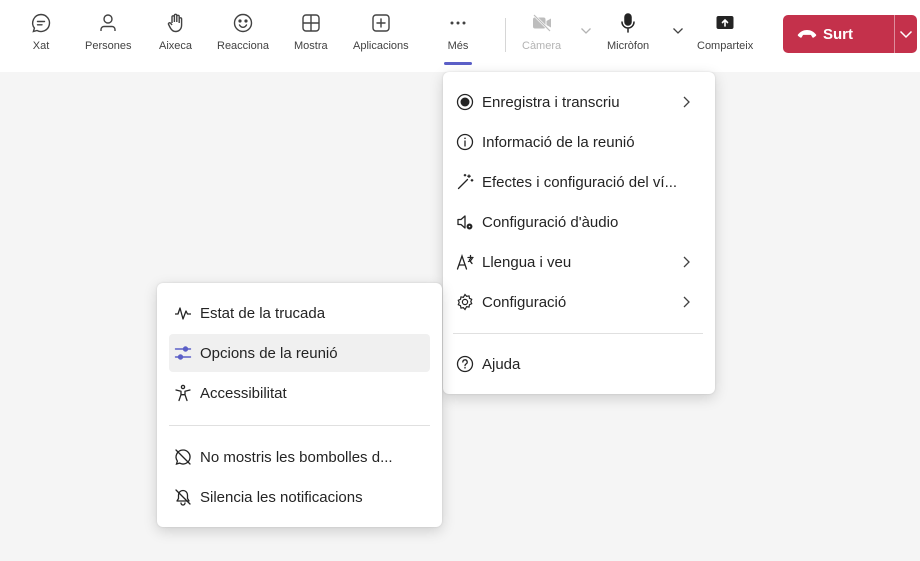 This screenshot has width=920, height=561. I want to click on more-button: Més, so click(458, 36).